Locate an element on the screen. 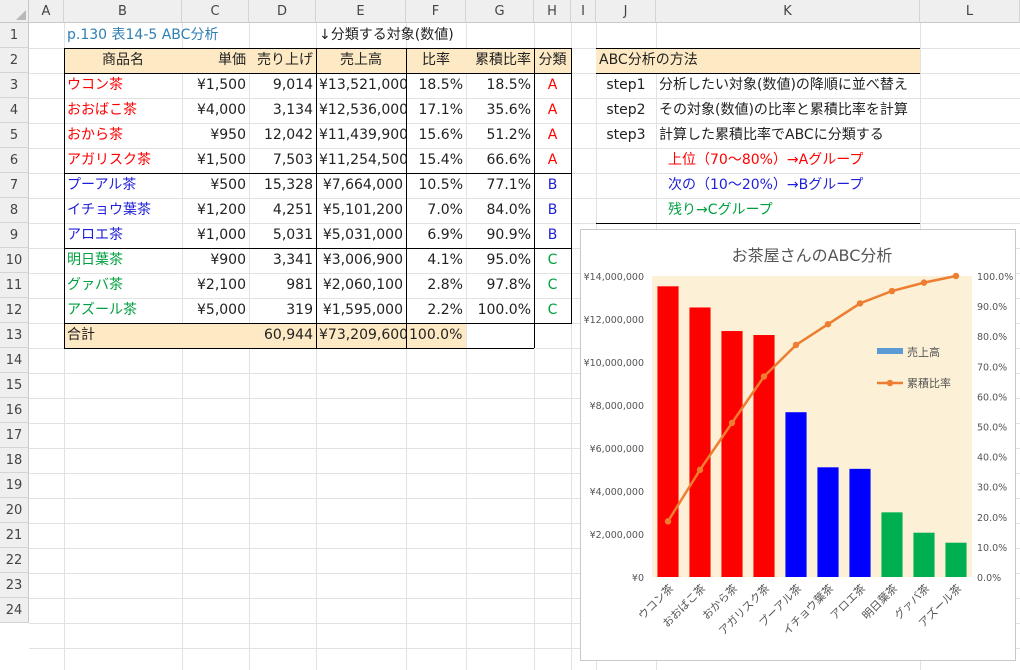 The width and height of the screenshot is (1020, 670). row-header-14: 14 is located at coordinates (14, 360).